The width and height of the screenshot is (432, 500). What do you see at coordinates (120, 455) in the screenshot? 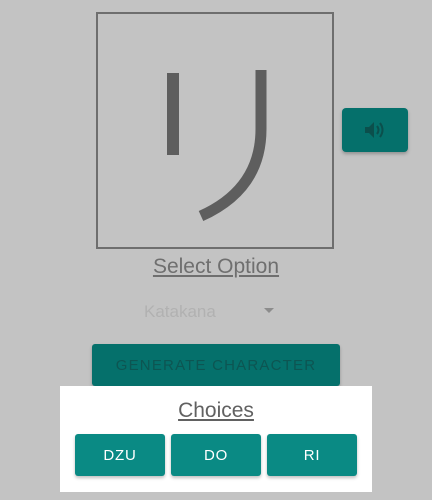
I see `choice-button-dzu: DZU` at bounding box center [120, 455].